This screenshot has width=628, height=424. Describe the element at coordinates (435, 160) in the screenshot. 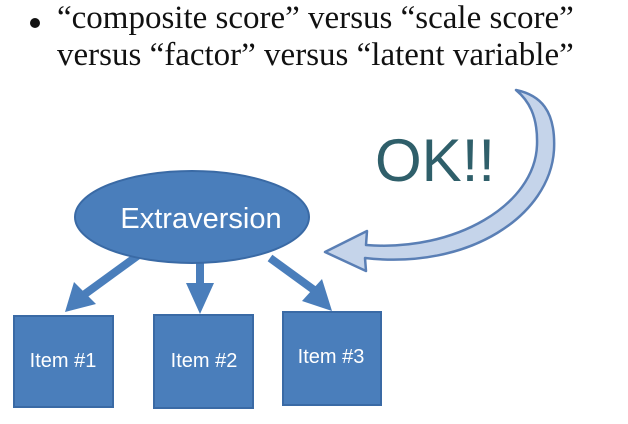

I see `ok-callout-text: OK!!` at that location.